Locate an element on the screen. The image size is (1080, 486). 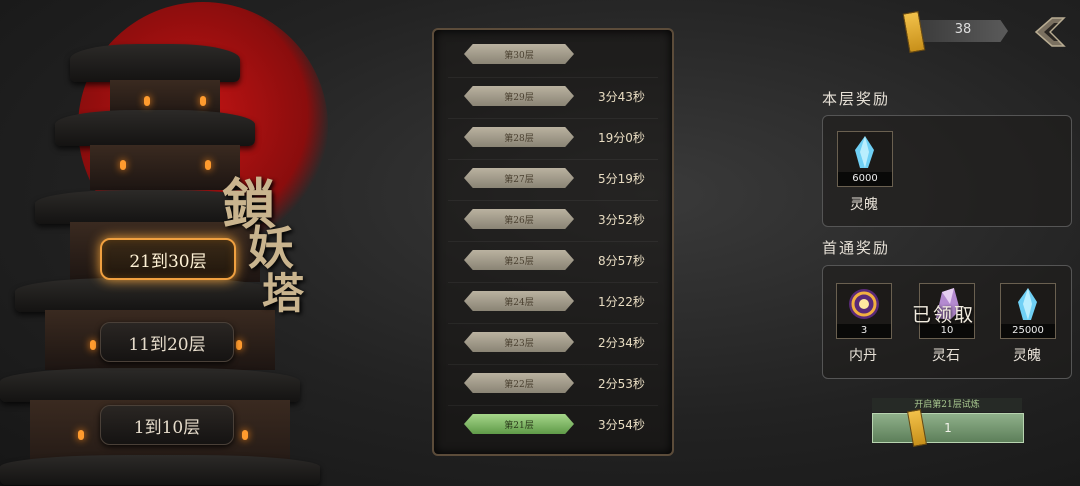
floor-row: 第22层 2分53秒 is located at coordinates (553, 382).